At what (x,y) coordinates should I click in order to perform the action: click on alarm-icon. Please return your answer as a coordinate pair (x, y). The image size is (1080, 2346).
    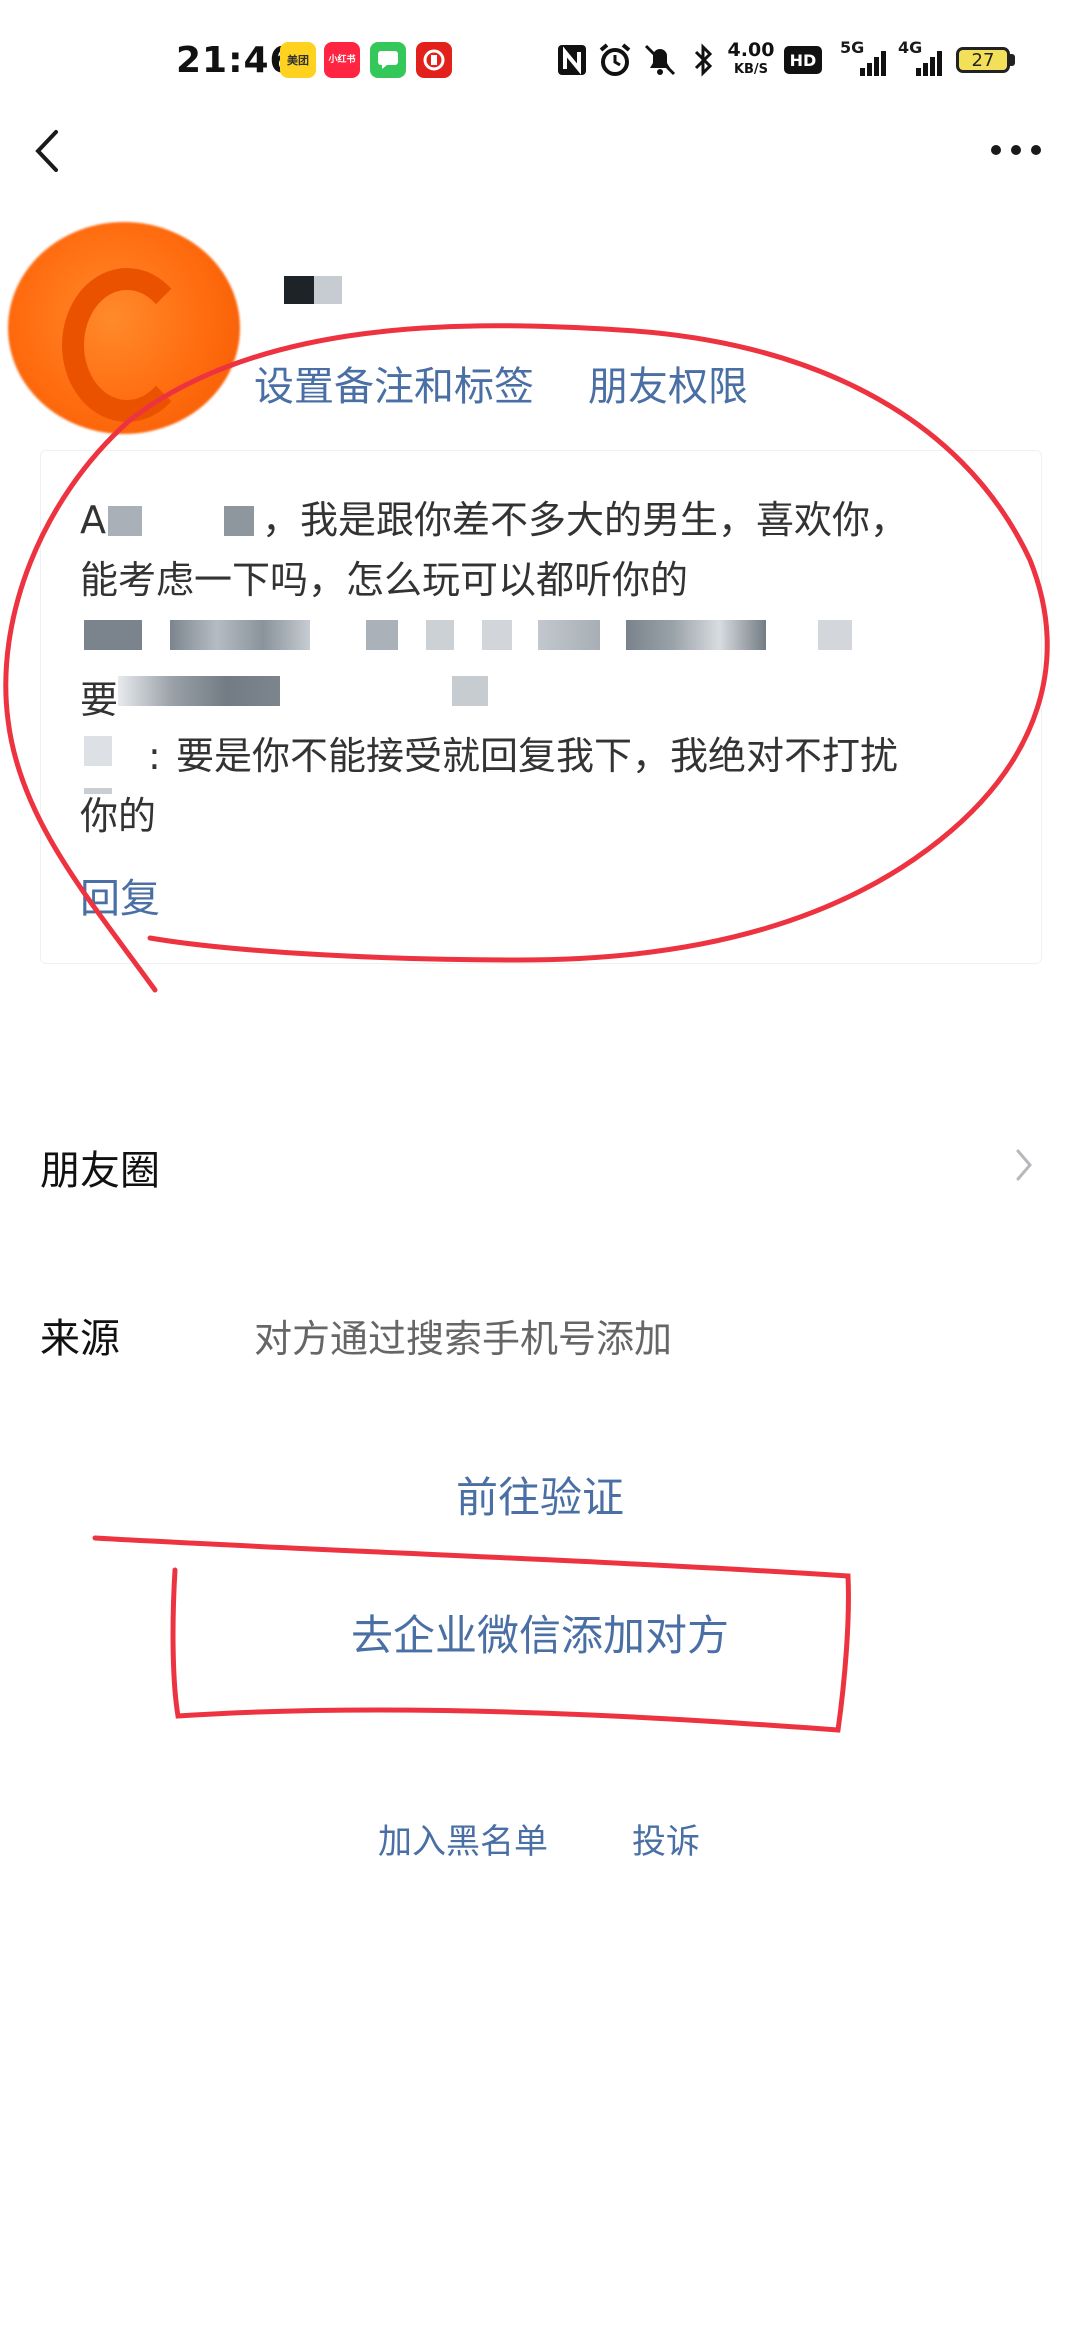
    Looking at the image, I should click on (615, 64).